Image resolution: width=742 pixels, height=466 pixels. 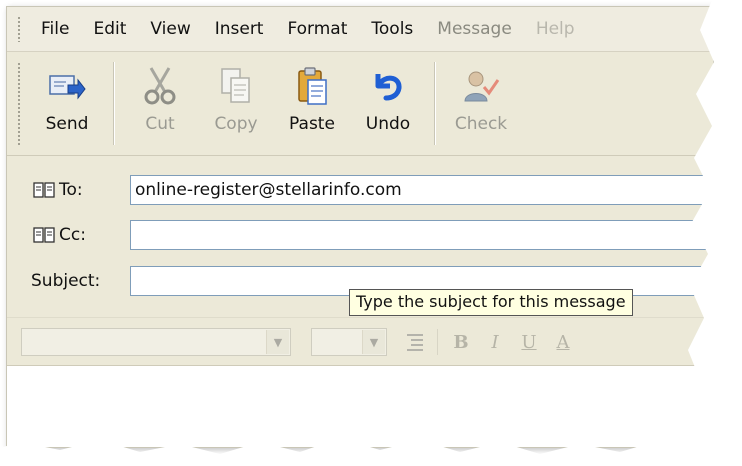 What do you see at coordinates (72, 235) in the screenshot?
I see `cc-label: Cc:` at bounding box center [72, 235].